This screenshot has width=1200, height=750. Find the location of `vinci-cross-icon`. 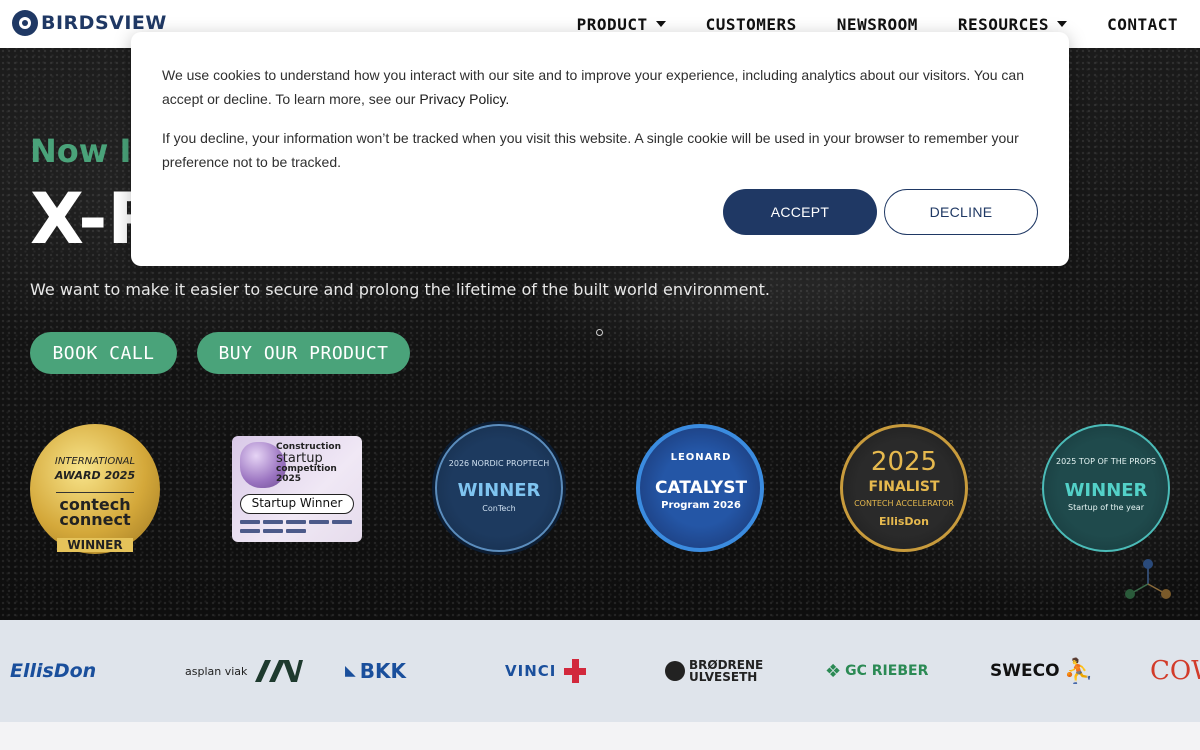

vinci-cross-icon is located at coordinates (575, 671).